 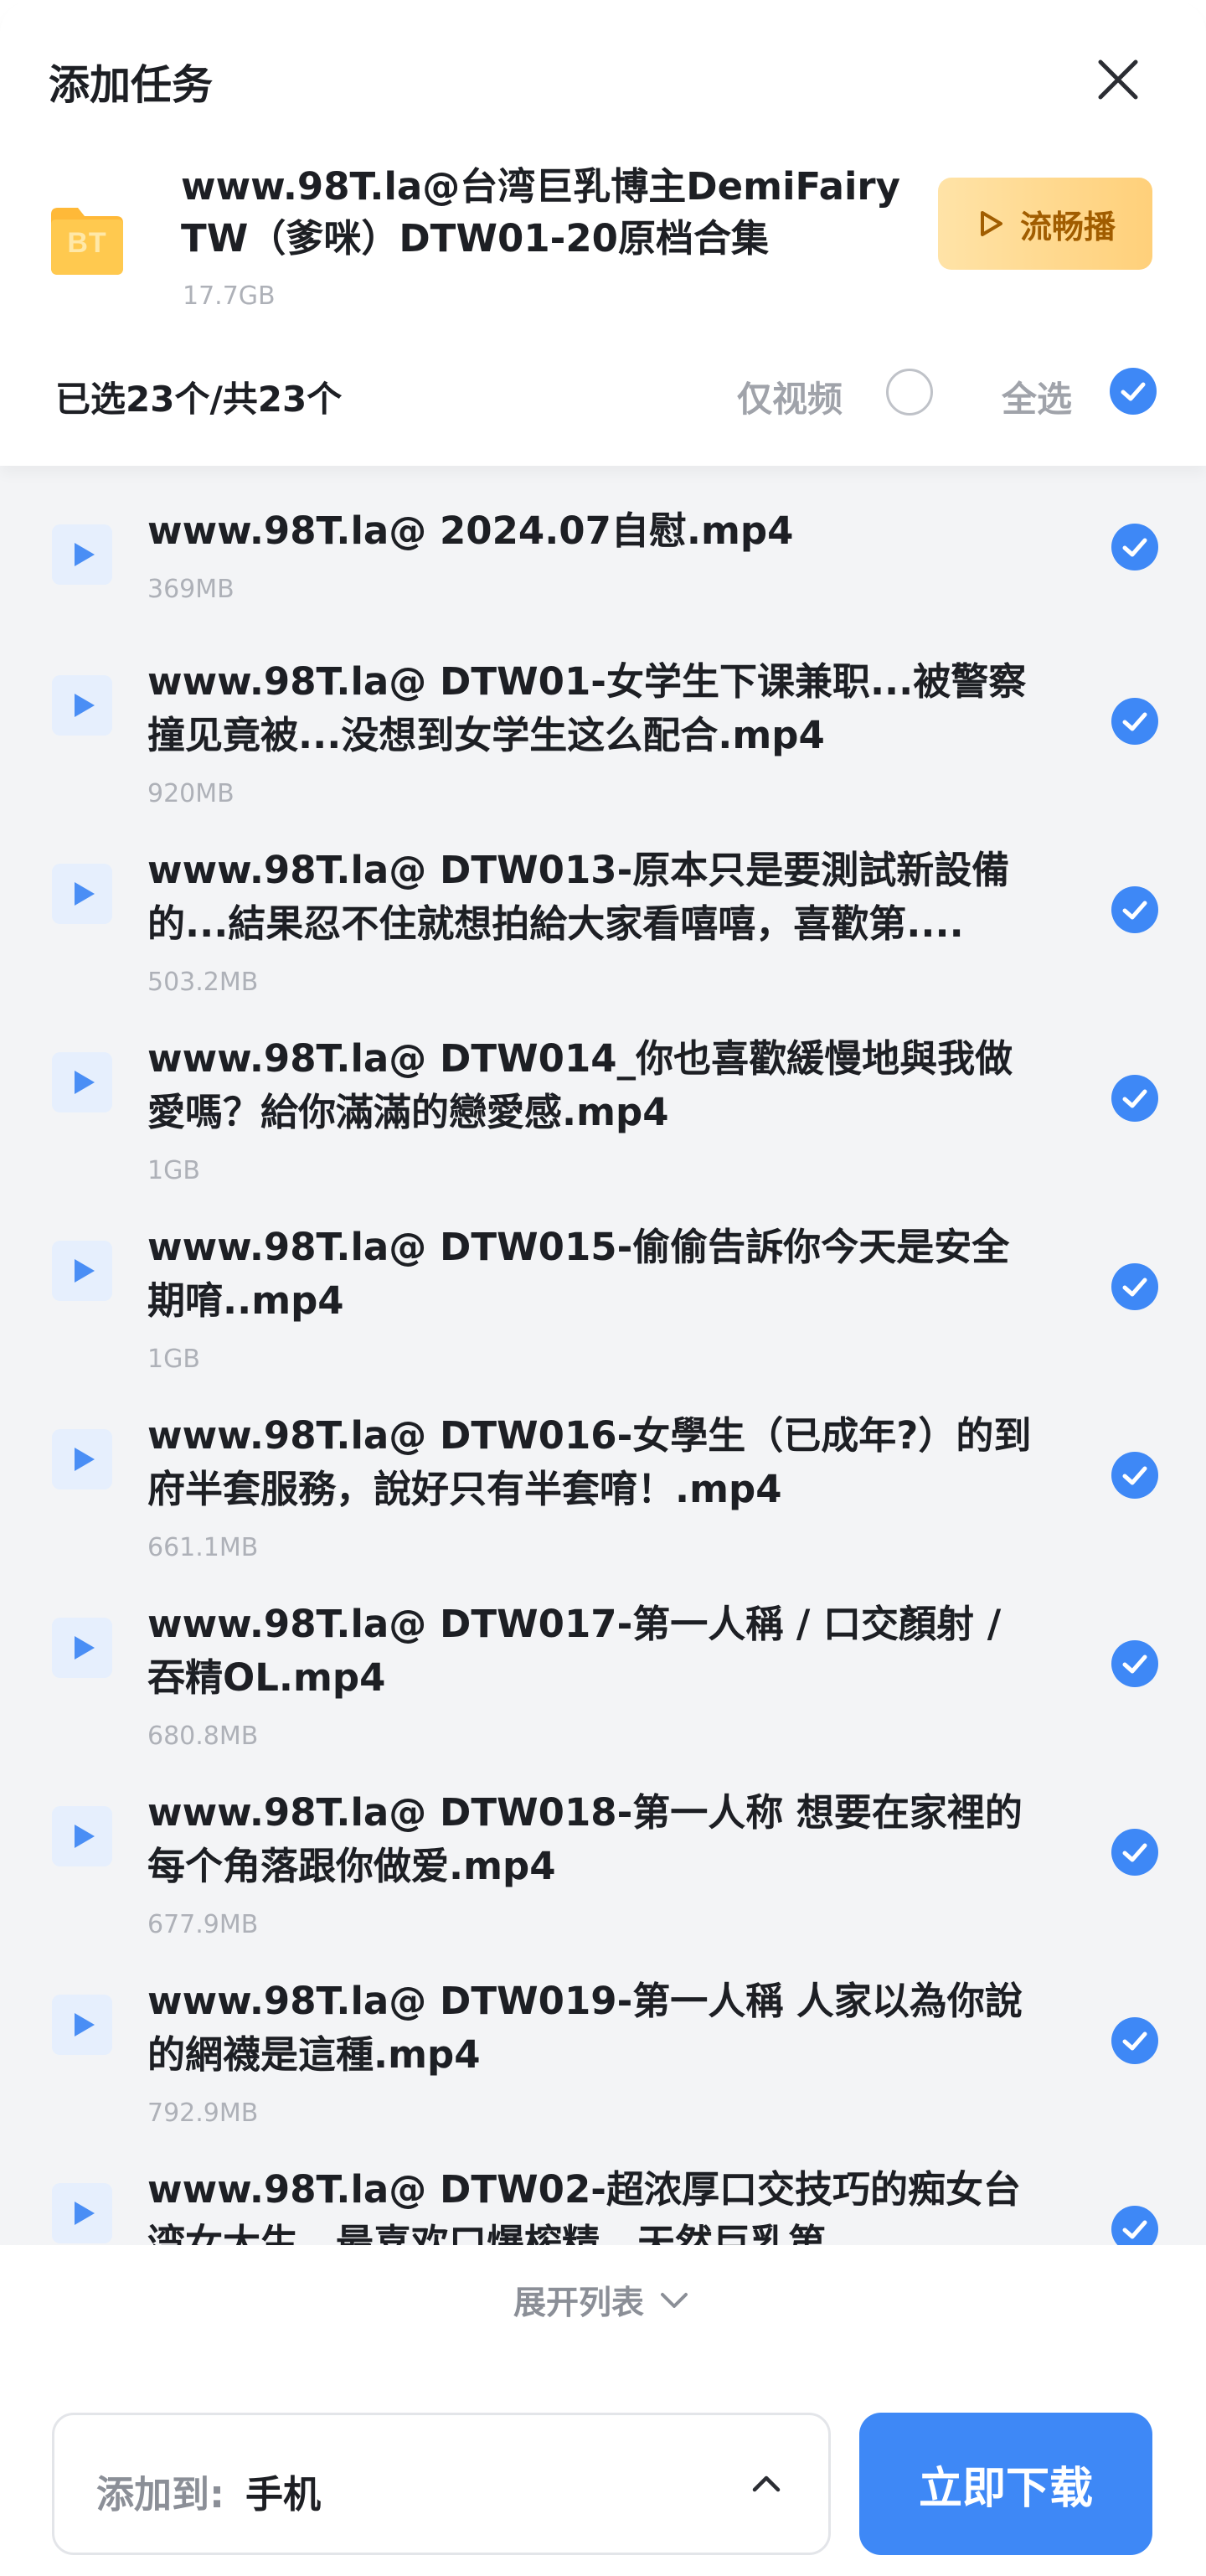 I want to click on smooth-play-label: 流畅播, so click(x=1067, y=226).